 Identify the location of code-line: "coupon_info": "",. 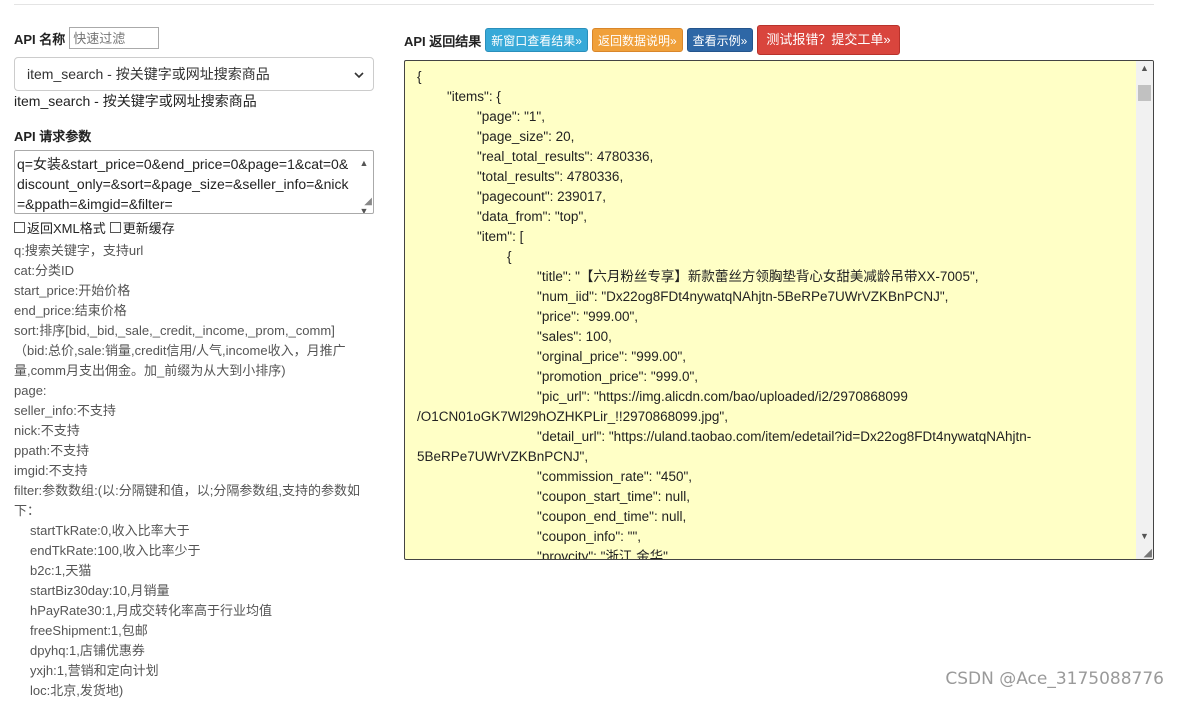
(529, 536).